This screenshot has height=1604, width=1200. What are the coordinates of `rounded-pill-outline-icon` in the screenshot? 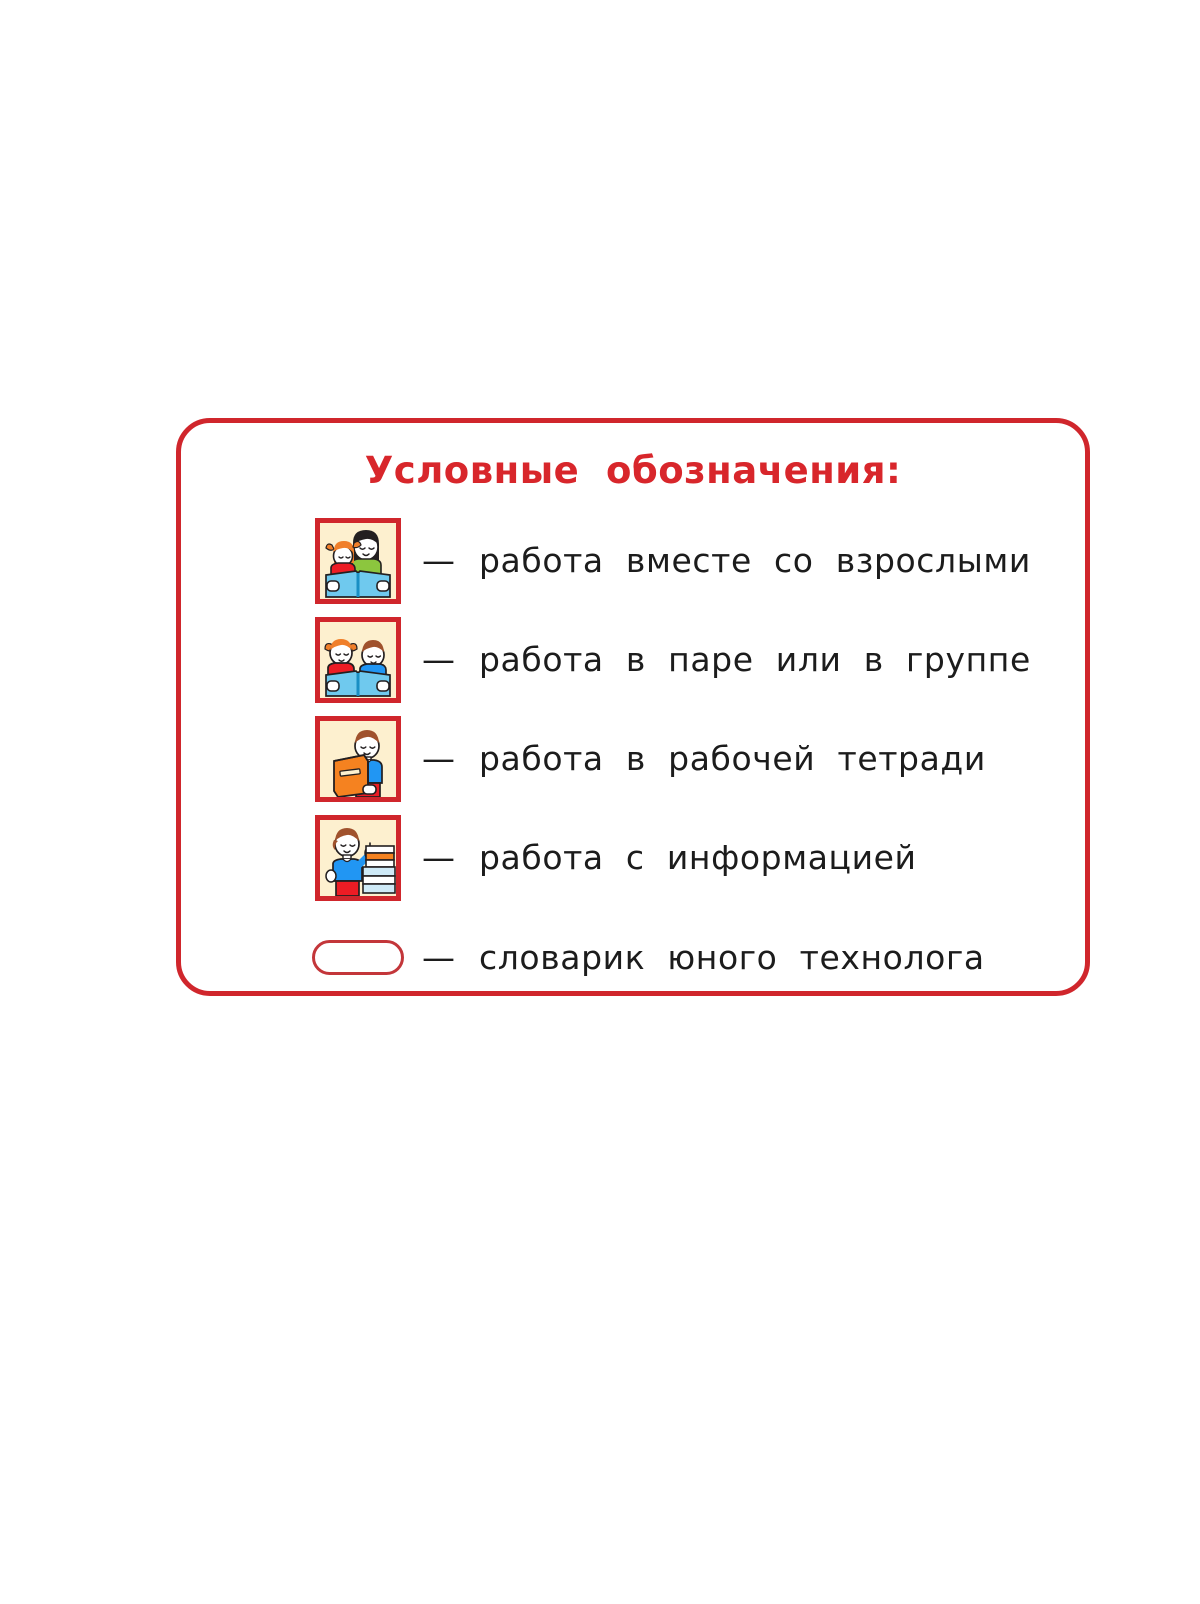 It's located at (358, 957).